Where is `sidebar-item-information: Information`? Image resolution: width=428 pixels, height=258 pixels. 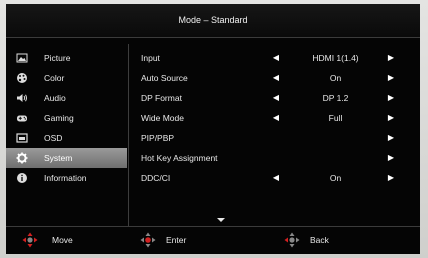 sidebar-item-information: Information is located at coordinates (66, 178).